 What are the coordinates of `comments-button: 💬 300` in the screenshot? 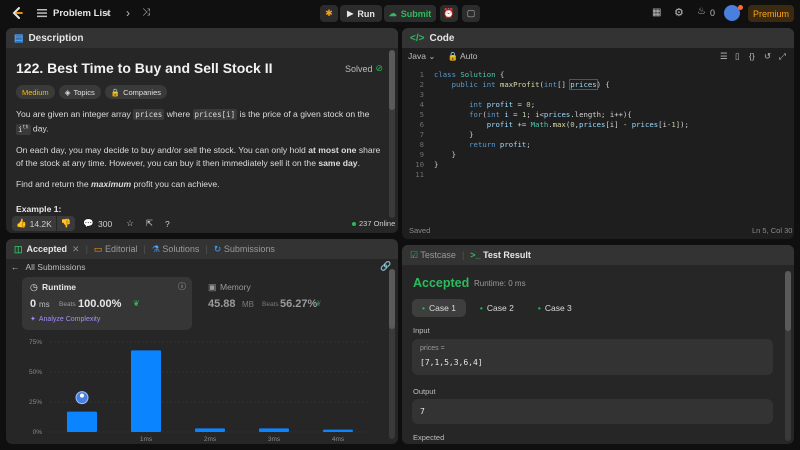 It's located at (97, 223).